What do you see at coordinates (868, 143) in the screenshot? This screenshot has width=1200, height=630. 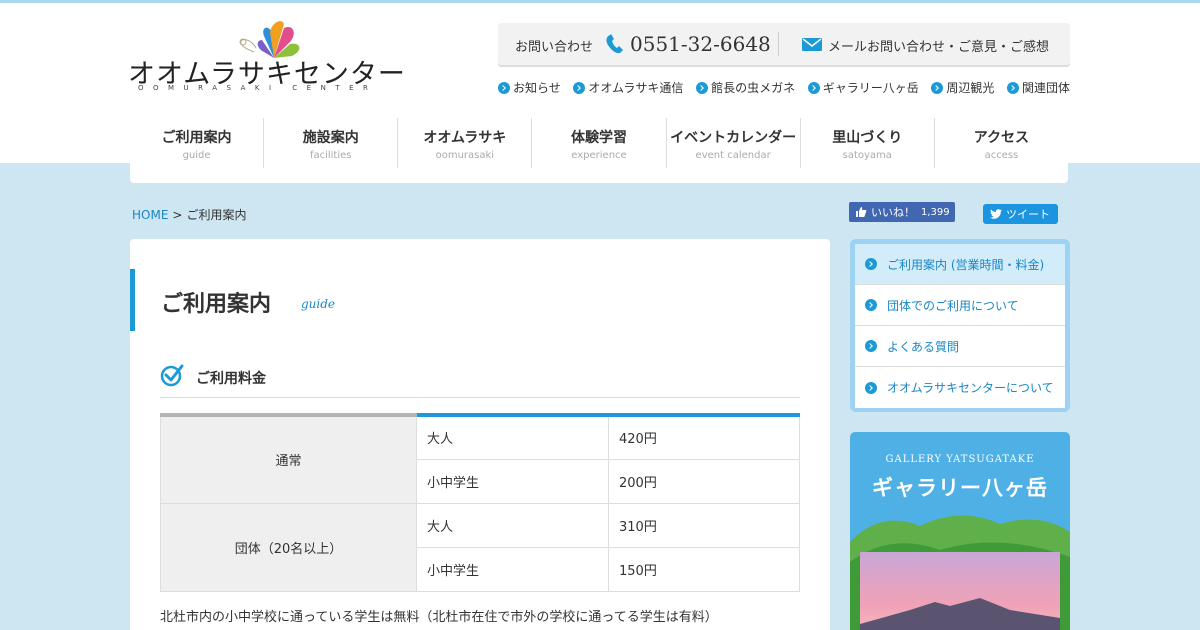 I see `nav-satoyama: 里山づくり satoyama` at bounding box center [868, 143].